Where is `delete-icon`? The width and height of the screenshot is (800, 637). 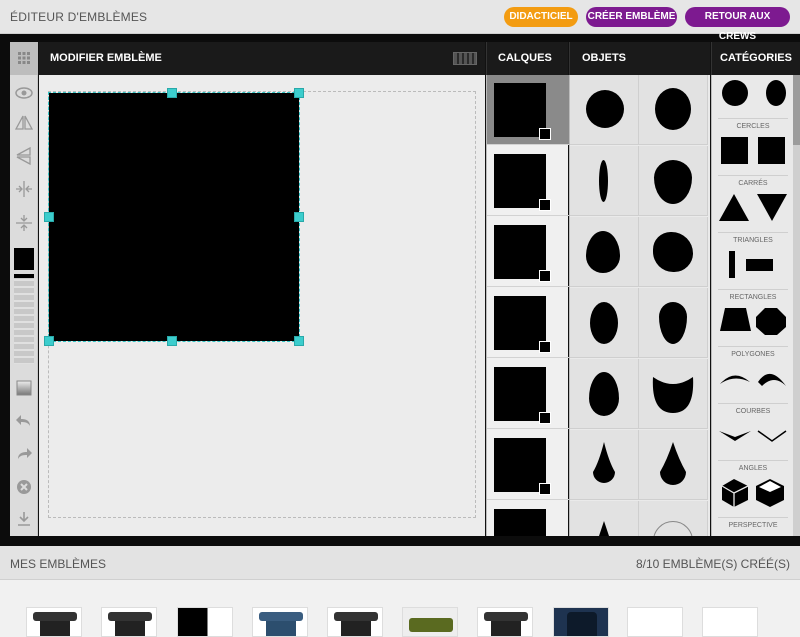 delete-icon is located at coordinates (24, 487).